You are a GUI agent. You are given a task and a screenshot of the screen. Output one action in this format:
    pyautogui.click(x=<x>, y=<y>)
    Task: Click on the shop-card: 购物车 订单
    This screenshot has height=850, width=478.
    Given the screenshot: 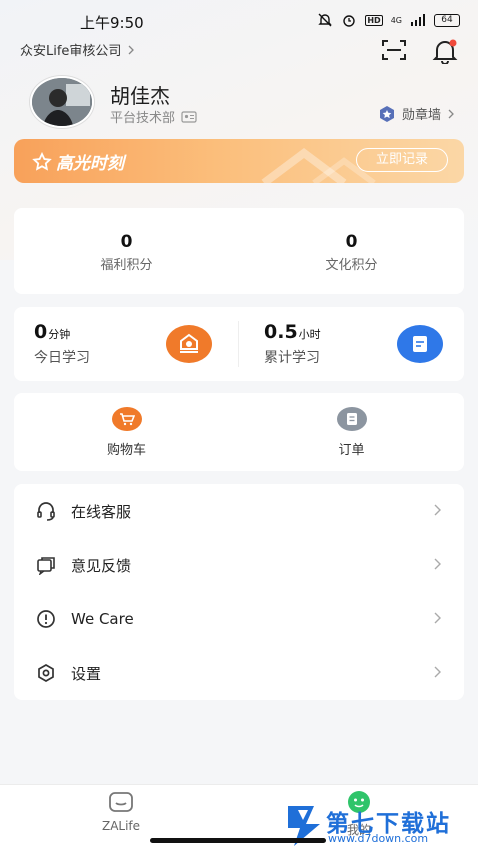 What is the action you would take?
    pyautogui.click(x=239, y=432)
    